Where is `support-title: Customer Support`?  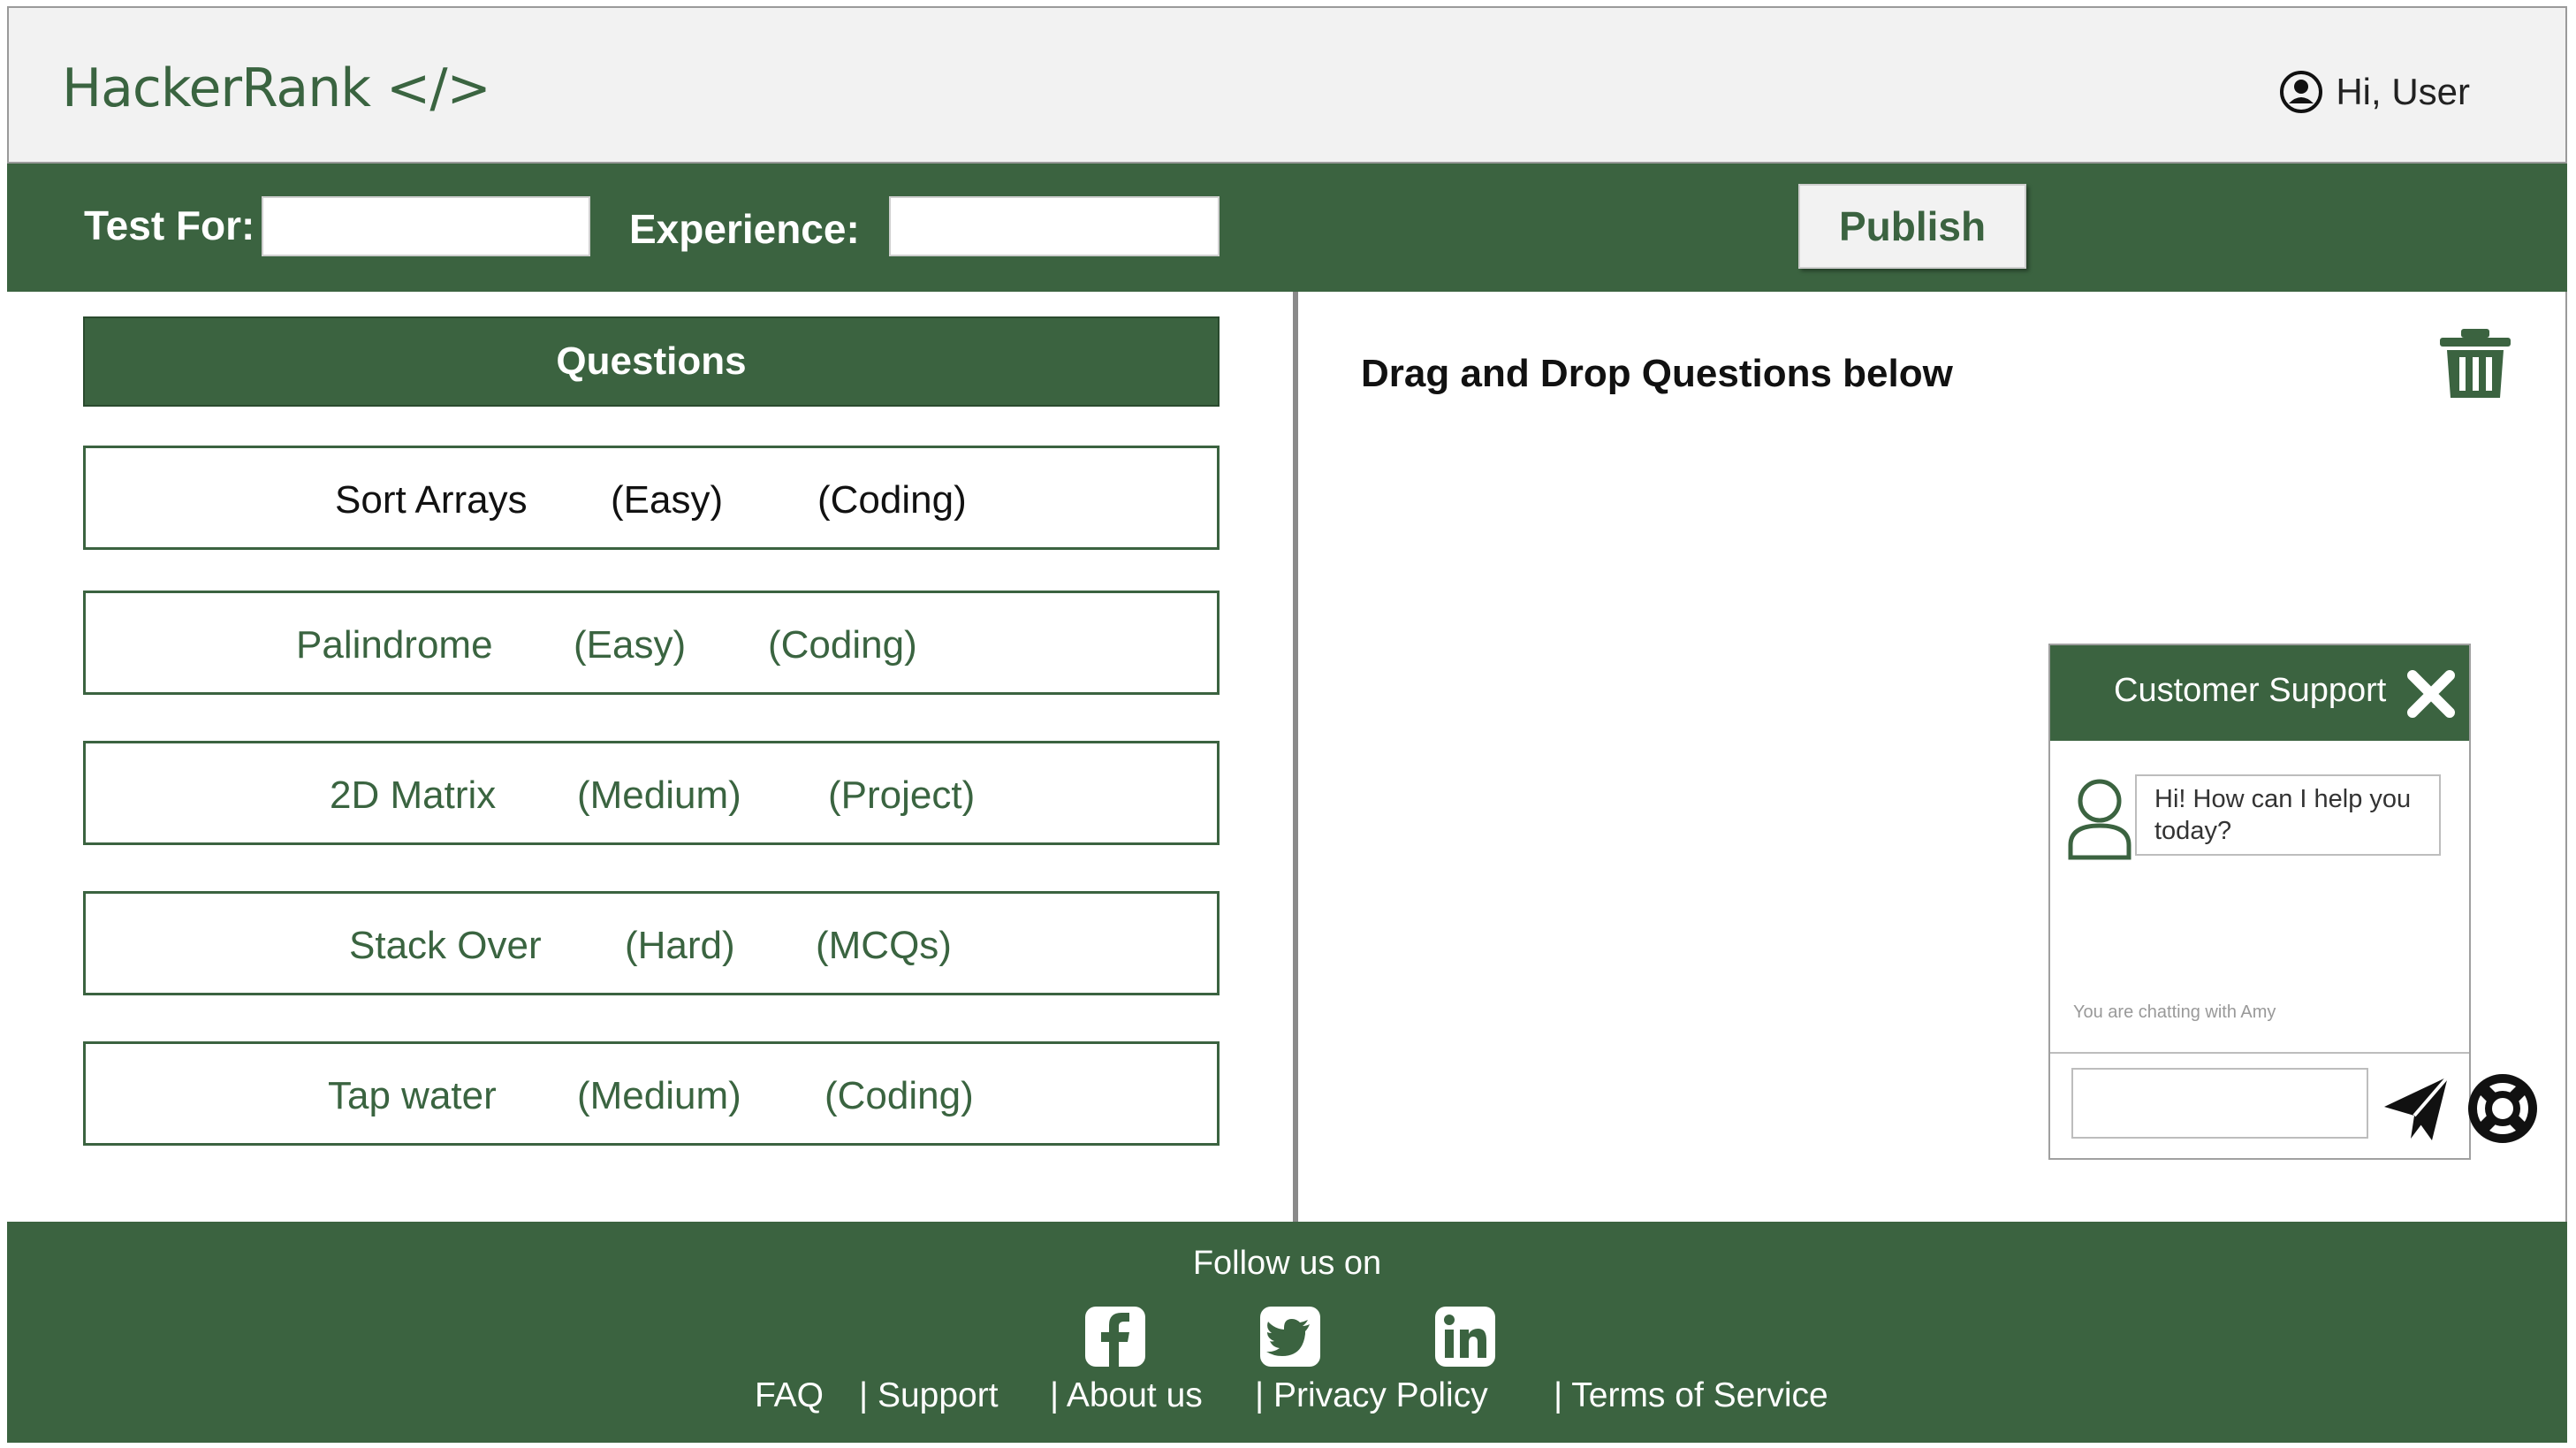
support-title: Customer Support is located at coordinates (2250, 690).